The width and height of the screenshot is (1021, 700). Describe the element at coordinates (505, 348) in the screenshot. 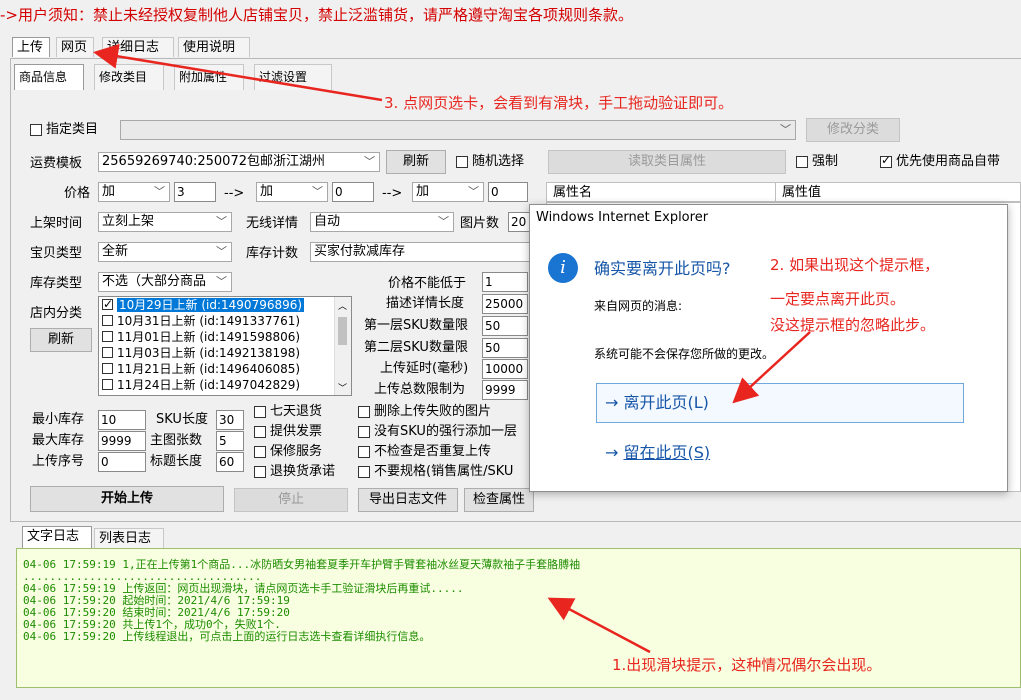

I see `sku2-input: 50` at that location.